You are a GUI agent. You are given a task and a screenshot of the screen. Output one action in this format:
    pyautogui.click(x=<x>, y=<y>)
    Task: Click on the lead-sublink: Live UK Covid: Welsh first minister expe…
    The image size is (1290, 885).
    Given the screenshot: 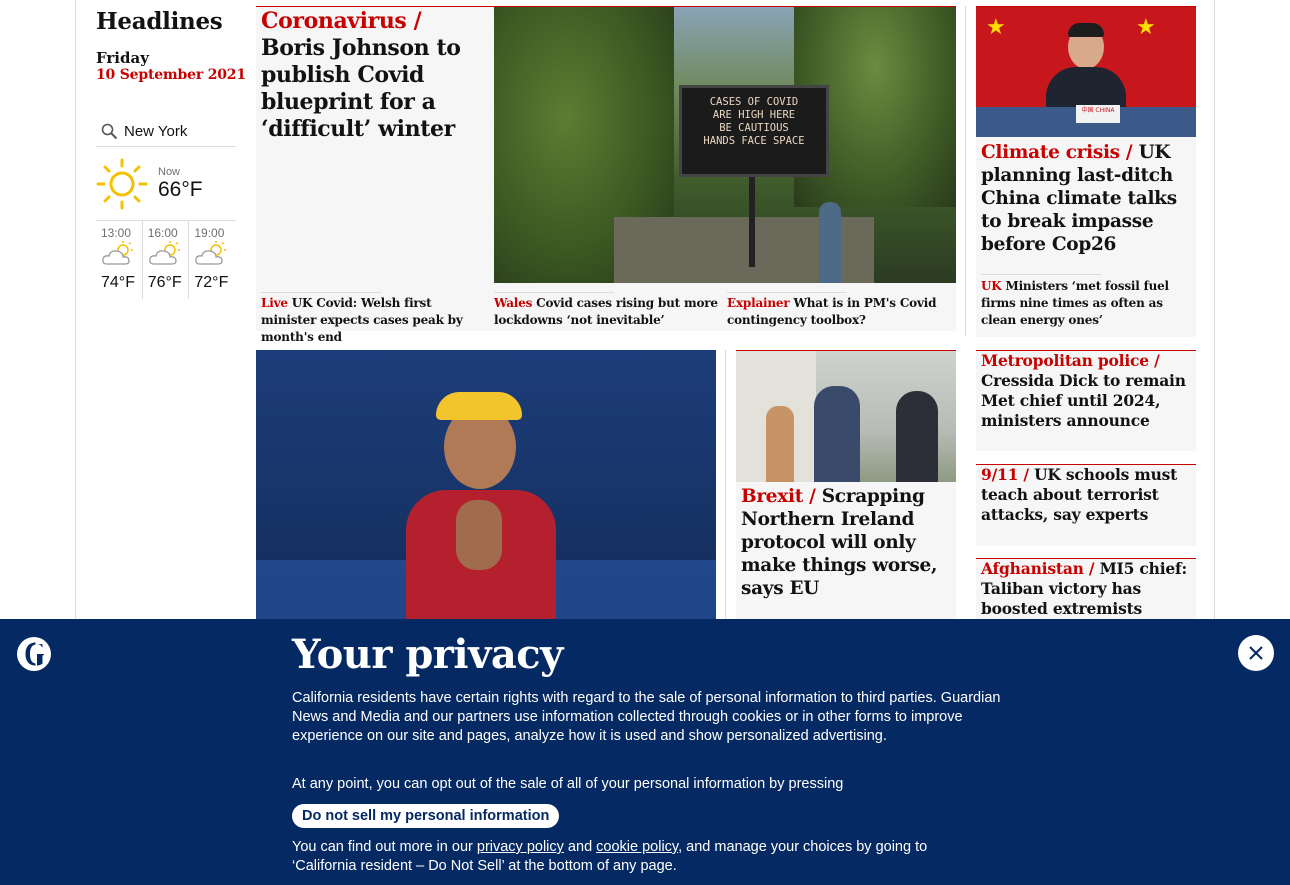 What is the action you would take?
    pyautogui.click(x=375, y=320)
    